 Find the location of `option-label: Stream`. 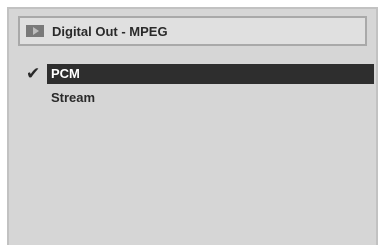

option-label: Stream is located at coordinates (73, 97).